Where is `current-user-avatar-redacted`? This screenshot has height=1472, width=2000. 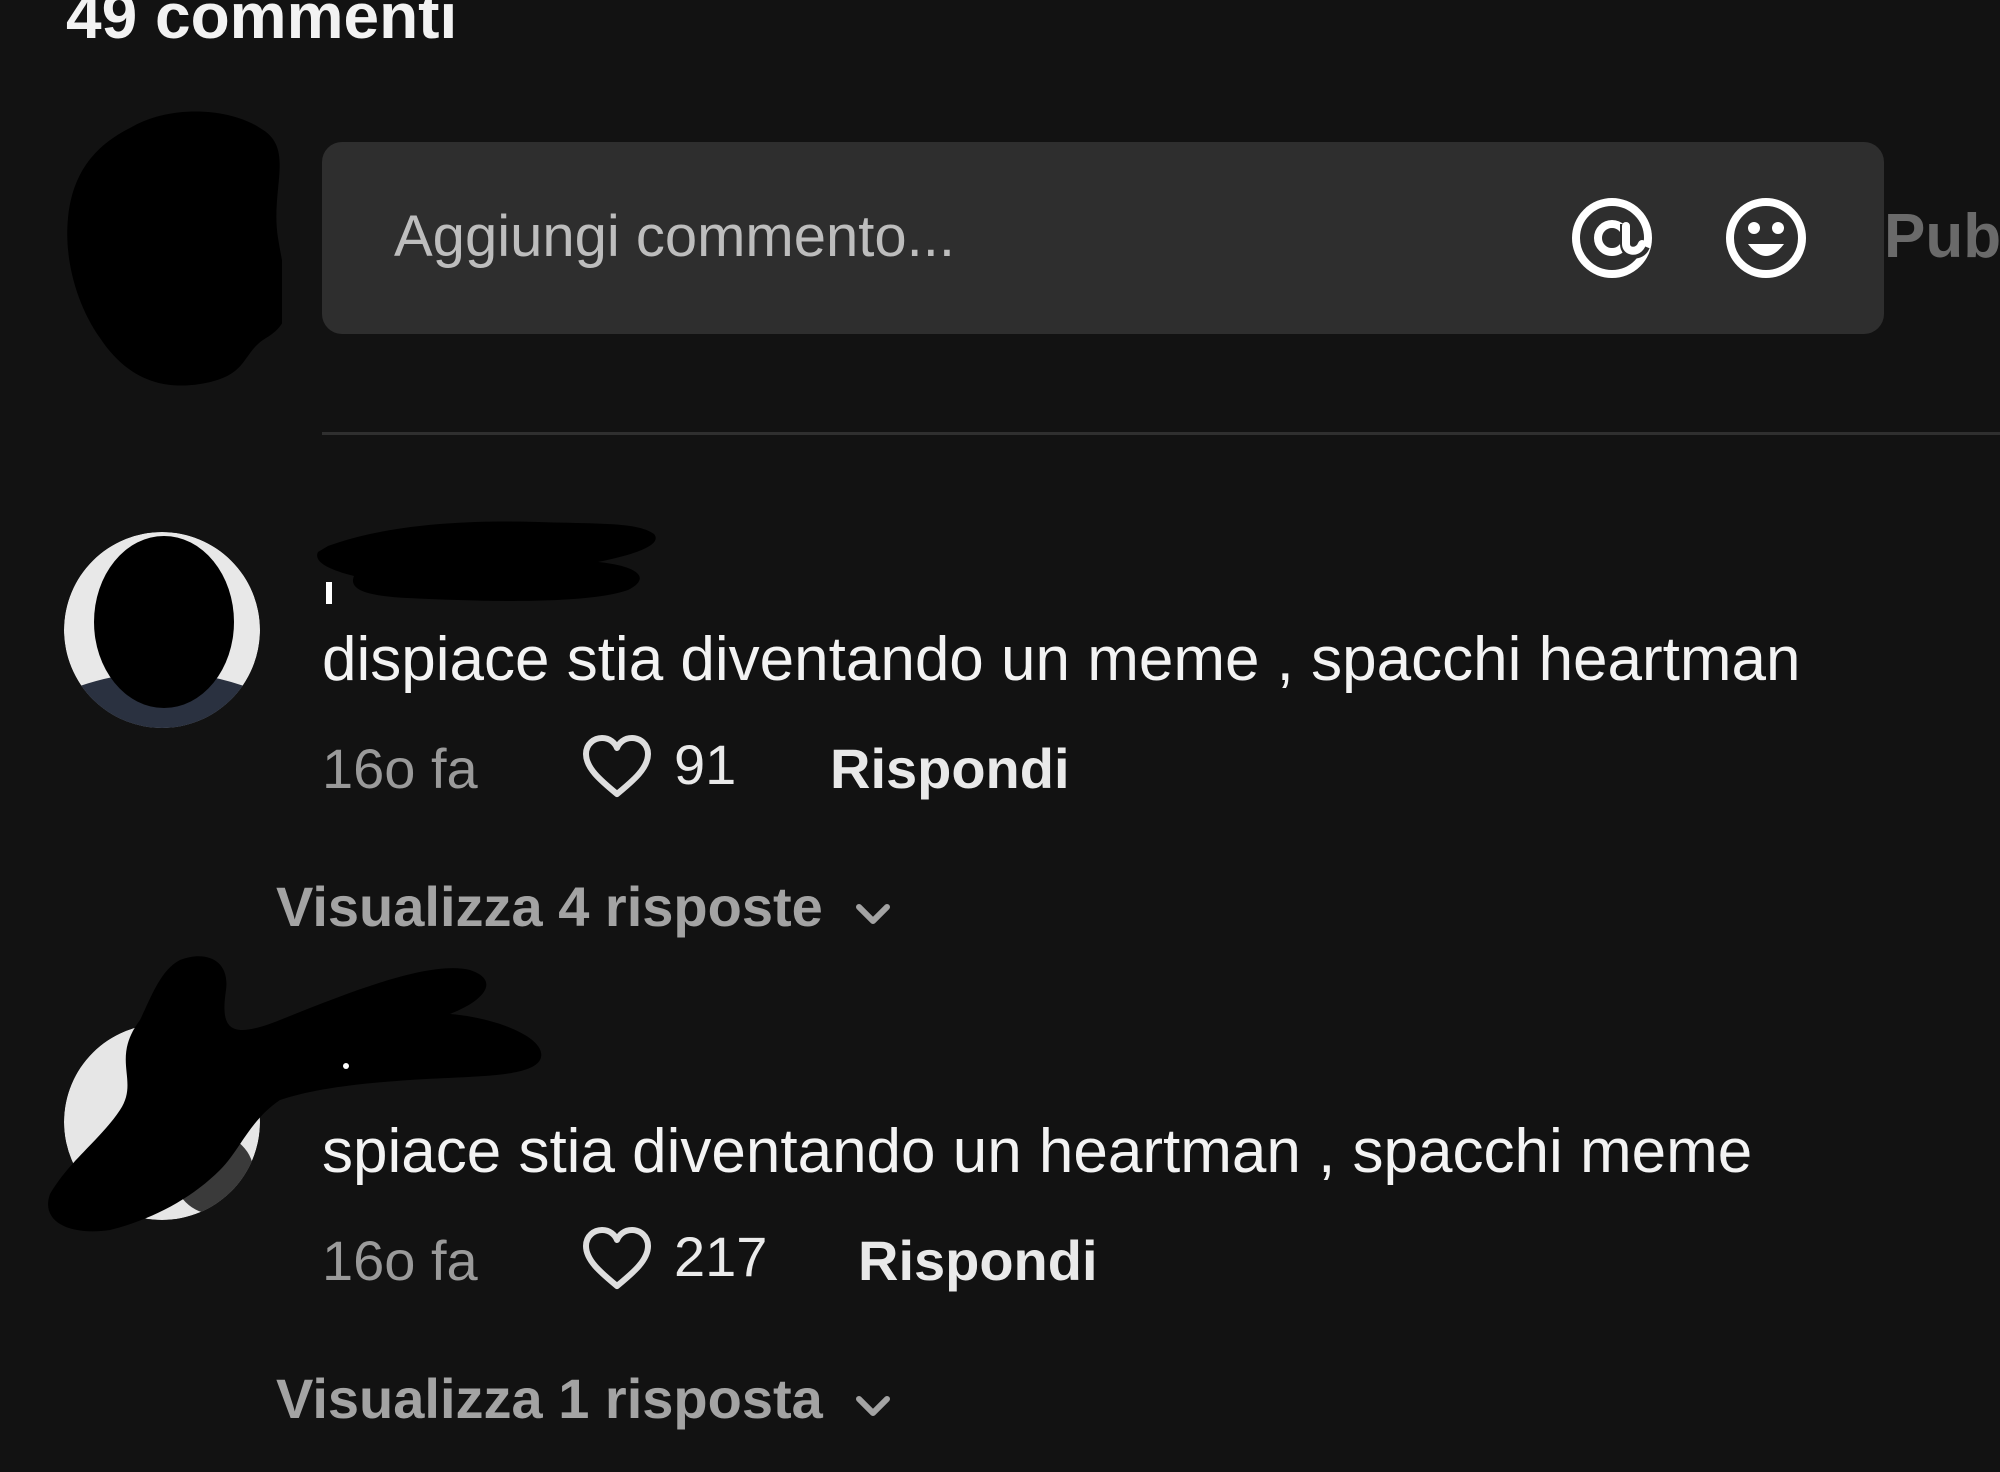 current-user-avatar-redacted is located at coordinates (174, 248).